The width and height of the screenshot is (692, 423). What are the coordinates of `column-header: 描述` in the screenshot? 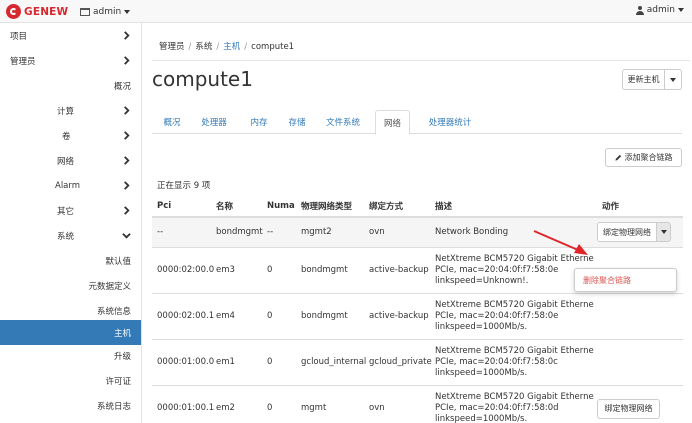 It's located at (513, 207).